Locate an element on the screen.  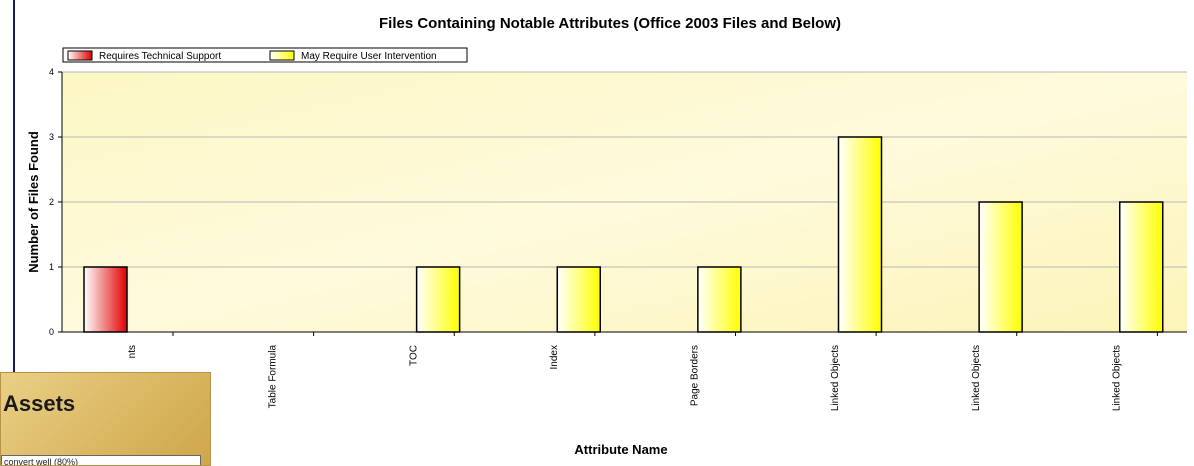
legend-label-may-require-user-intervention: May Require User Intervention is located at coordinates (369, 56).